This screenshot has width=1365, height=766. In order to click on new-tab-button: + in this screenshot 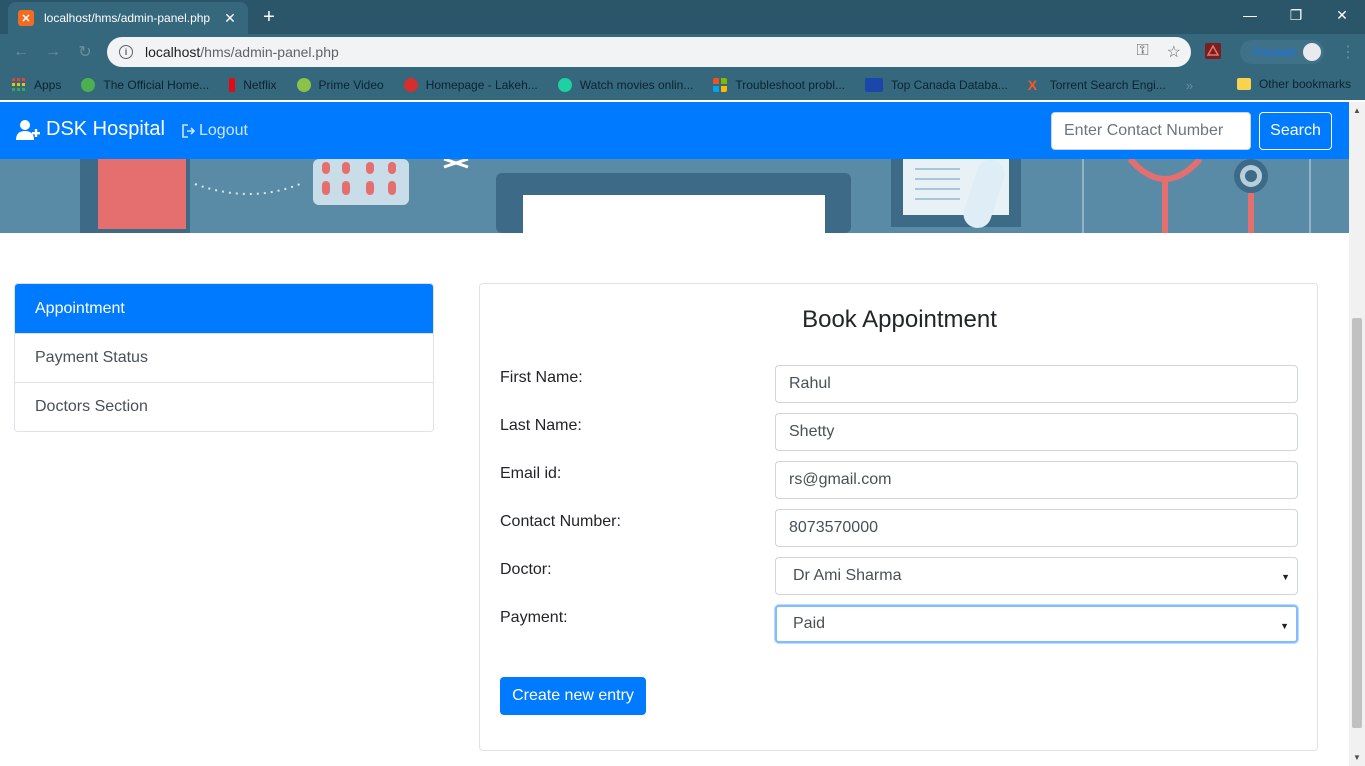, I will do `click(269, 17)`.